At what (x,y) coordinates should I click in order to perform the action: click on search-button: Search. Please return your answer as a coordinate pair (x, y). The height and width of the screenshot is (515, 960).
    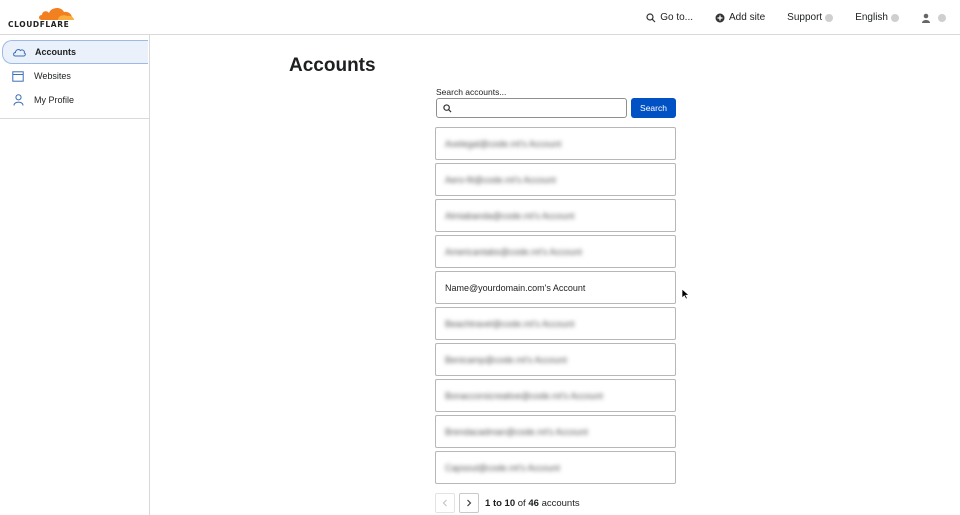
    Looking at the image, I should click on (653, 108).